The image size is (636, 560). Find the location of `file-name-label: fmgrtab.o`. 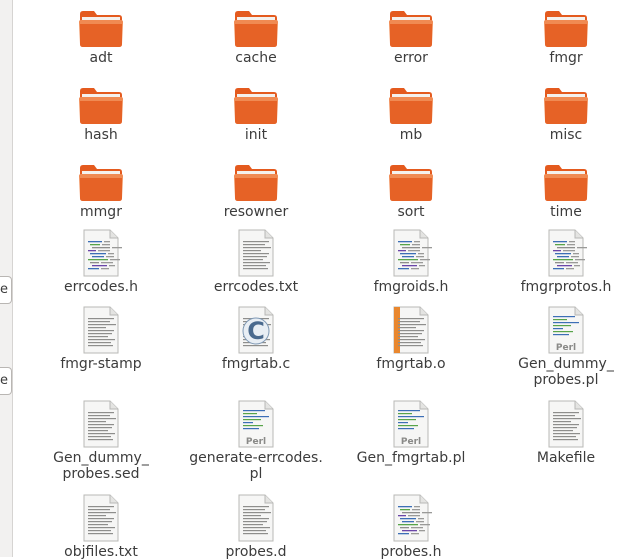

file-name-label: fmgrtab.o is located at coordinates (411, 364).